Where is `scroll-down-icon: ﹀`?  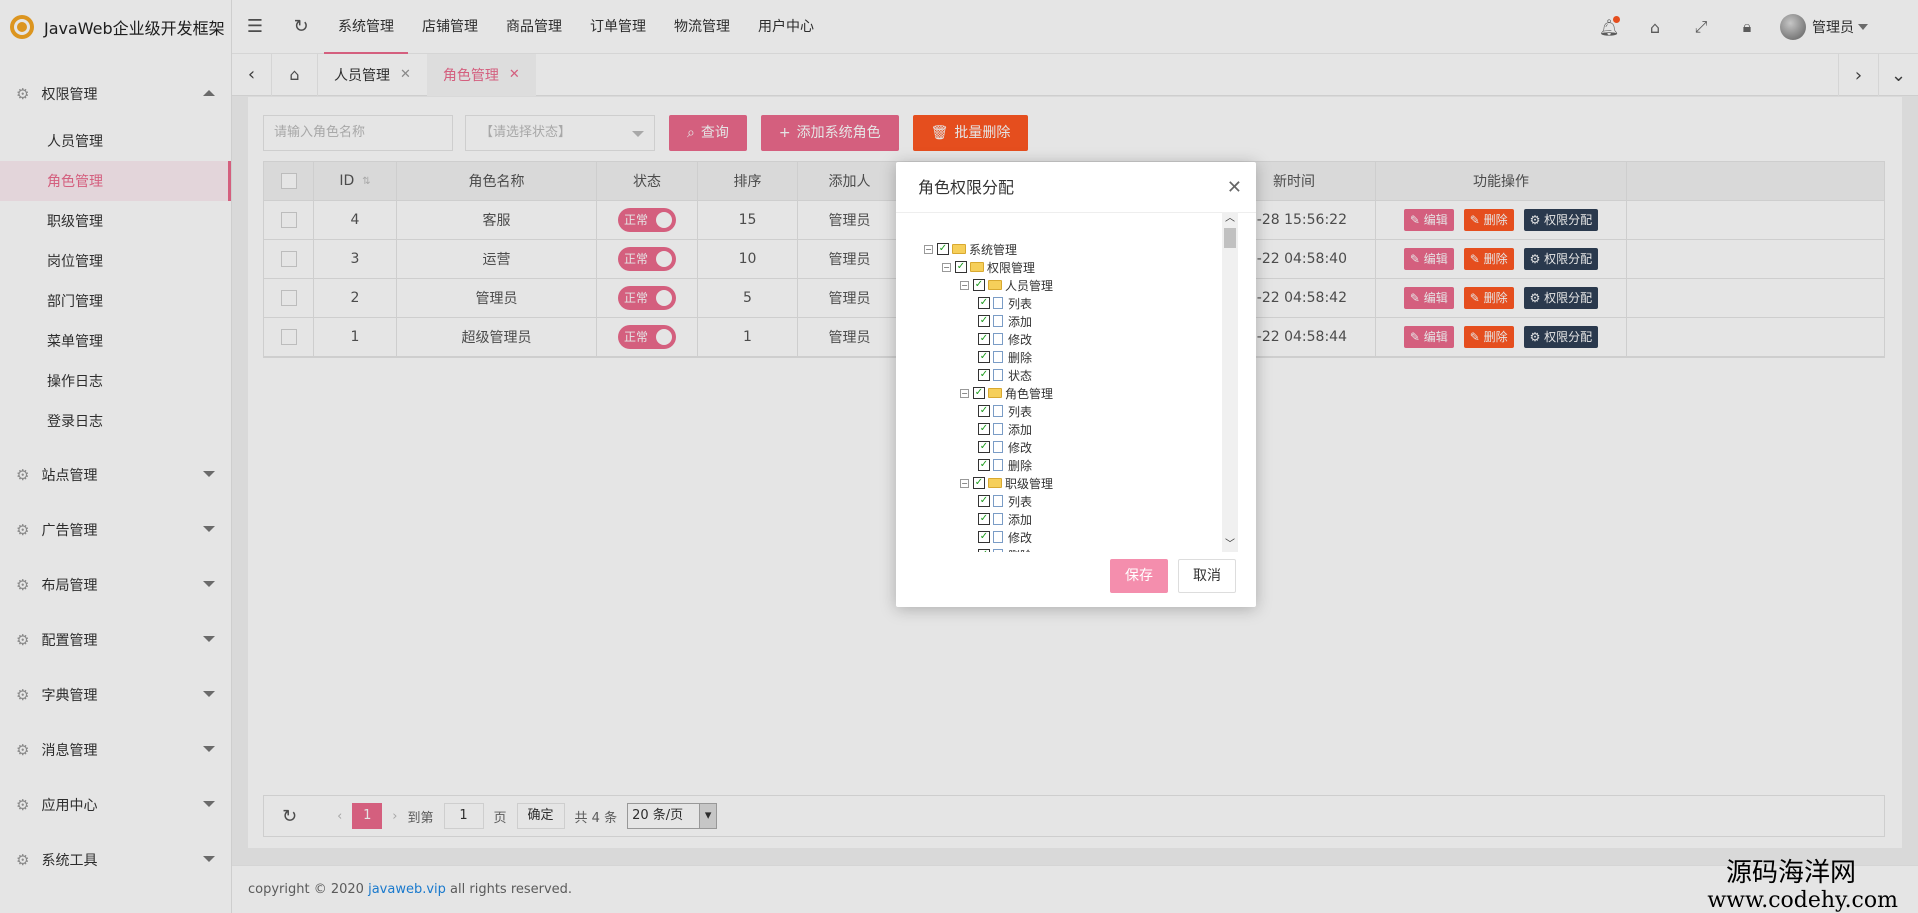
scroll-down-icon: ﹀ is located at coordinates (1230, 545).